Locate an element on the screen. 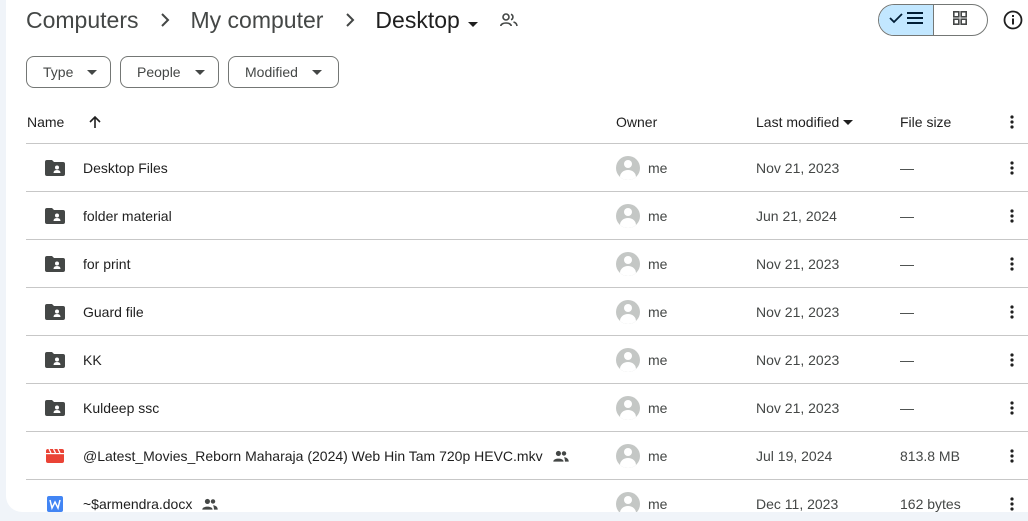 The height and width of the screenshot is (521, 1028). sort-dropdown-icon is located at coordinates (848, 122).